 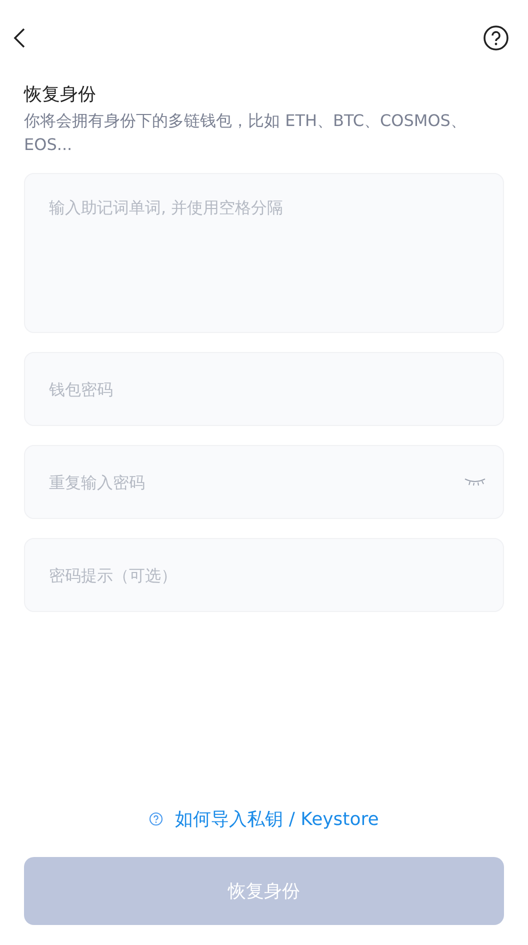 I want to click on password-field: 钱包密码, so click(x=264, y=389).